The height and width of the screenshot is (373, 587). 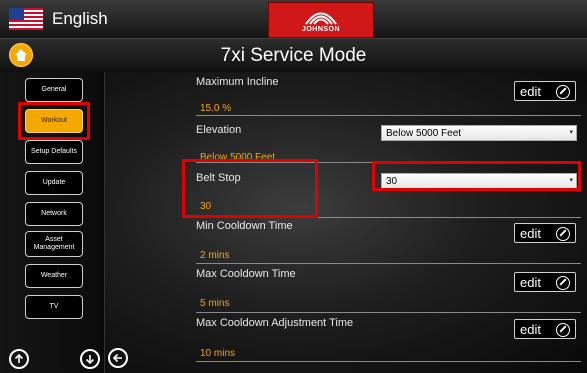 I want to click on belt-stop-dropdown-highlight-box, so click(x=476, y=176).